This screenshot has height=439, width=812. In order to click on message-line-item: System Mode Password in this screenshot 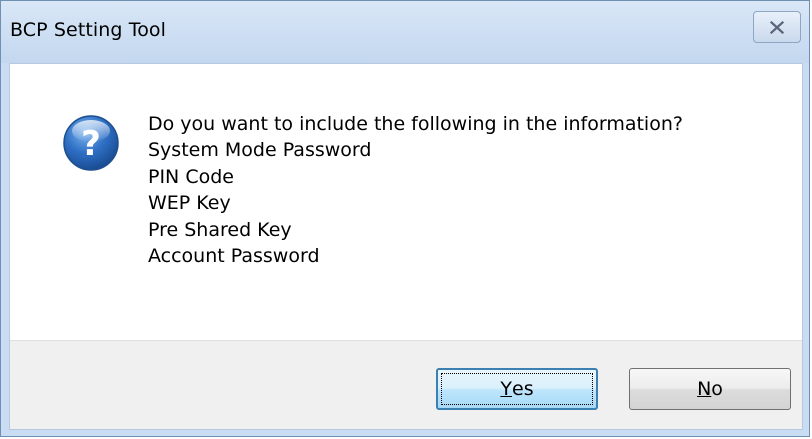, I will do `click(260, 150)`.